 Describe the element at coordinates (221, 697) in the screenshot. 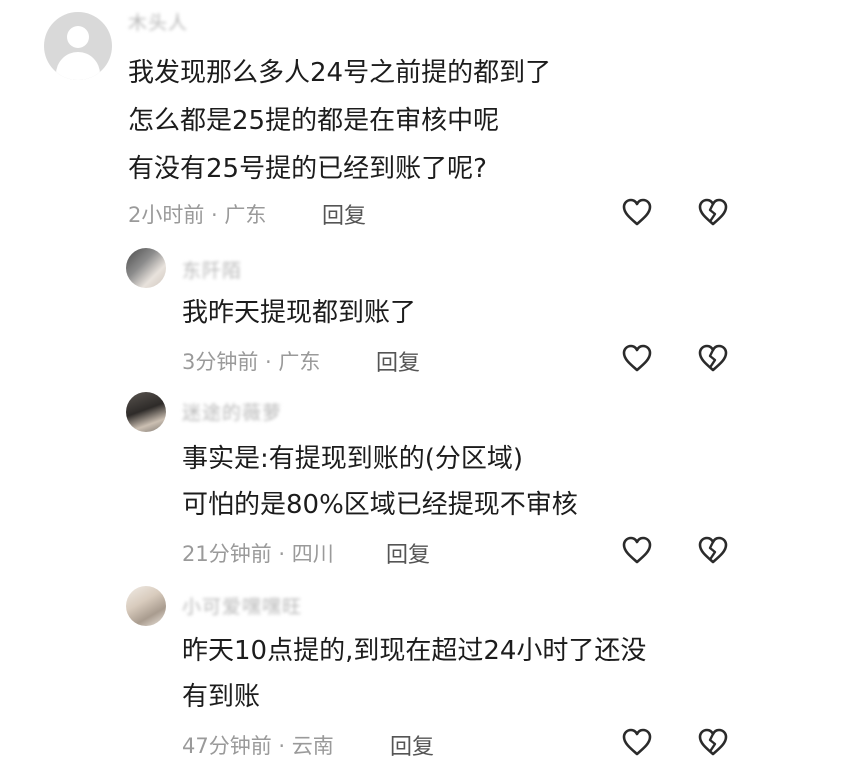

I see `reply-text-line: 有到账` at that location.